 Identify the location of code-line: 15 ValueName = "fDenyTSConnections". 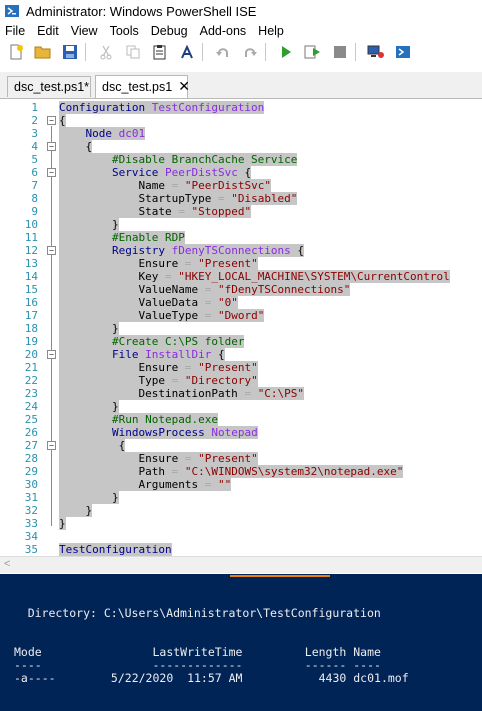
(241, 289).